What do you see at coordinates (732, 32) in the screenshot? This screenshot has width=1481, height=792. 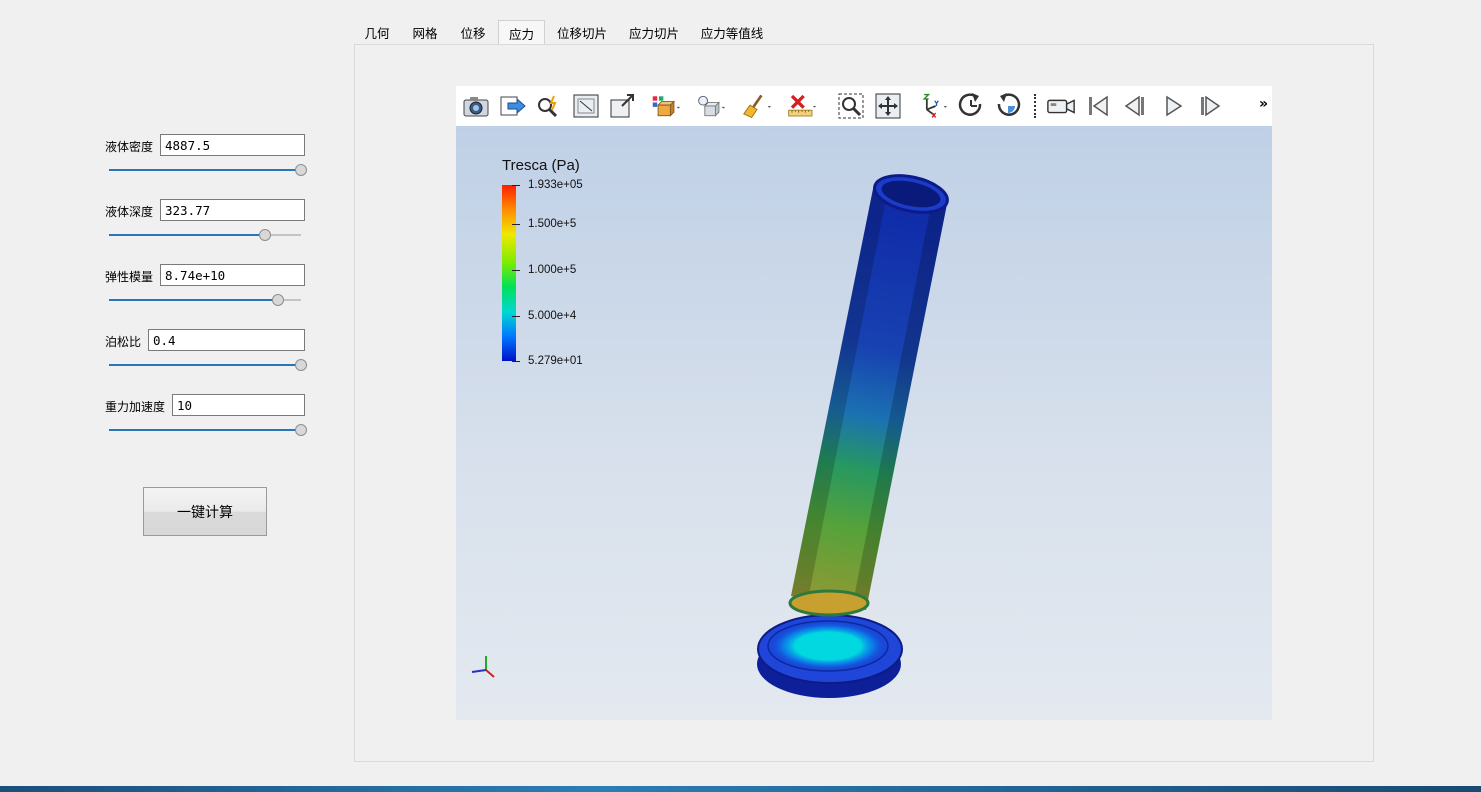 I see `tab-stress-contour: 应力等值线` at bounding box center [732, 32].